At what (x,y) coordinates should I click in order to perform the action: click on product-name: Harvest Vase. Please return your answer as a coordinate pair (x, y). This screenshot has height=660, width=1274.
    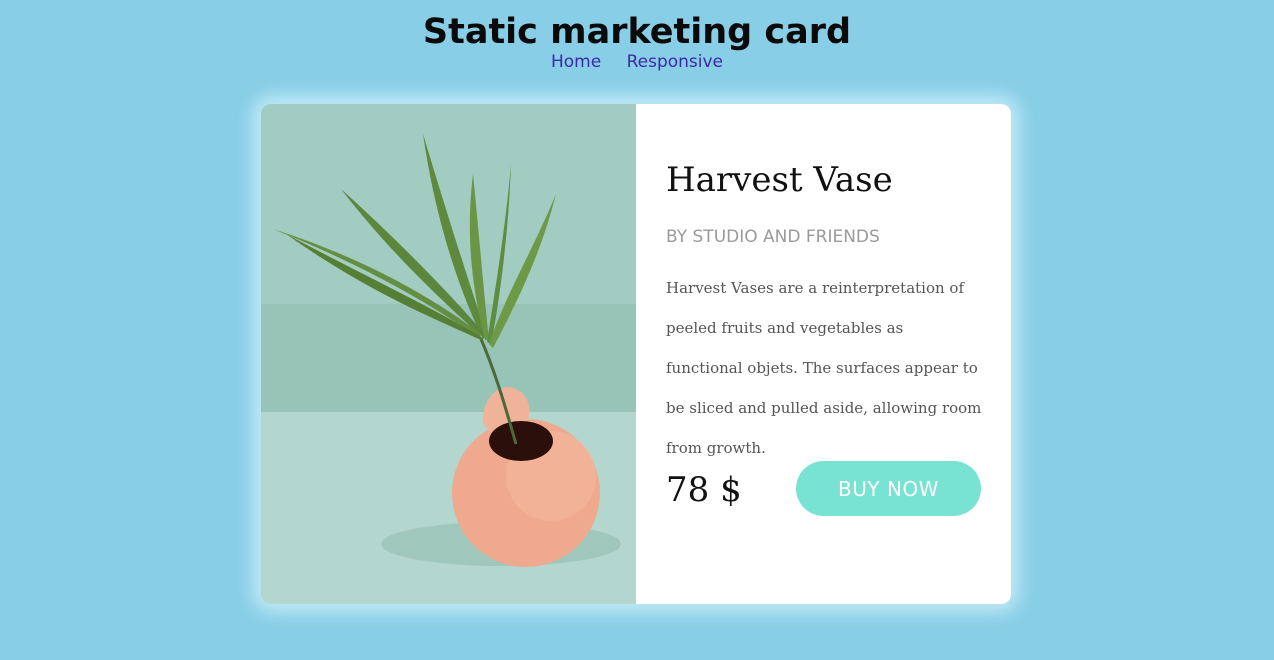
    Looking at the image, I should click on (779, 180).